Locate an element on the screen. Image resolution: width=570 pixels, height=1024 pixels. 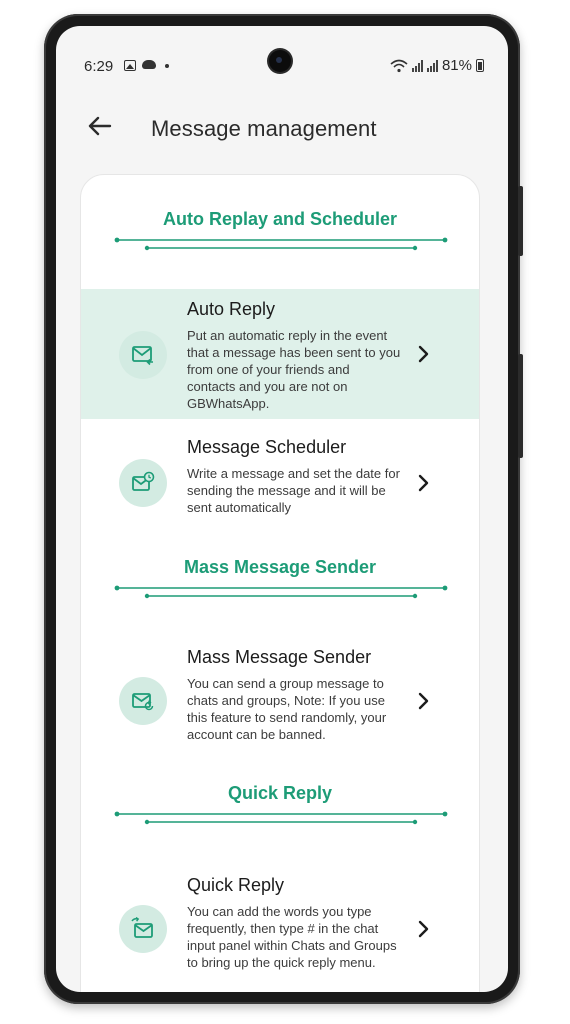
section-header-mass-message: Mass Message Sender is located at coordinates (280, 582).